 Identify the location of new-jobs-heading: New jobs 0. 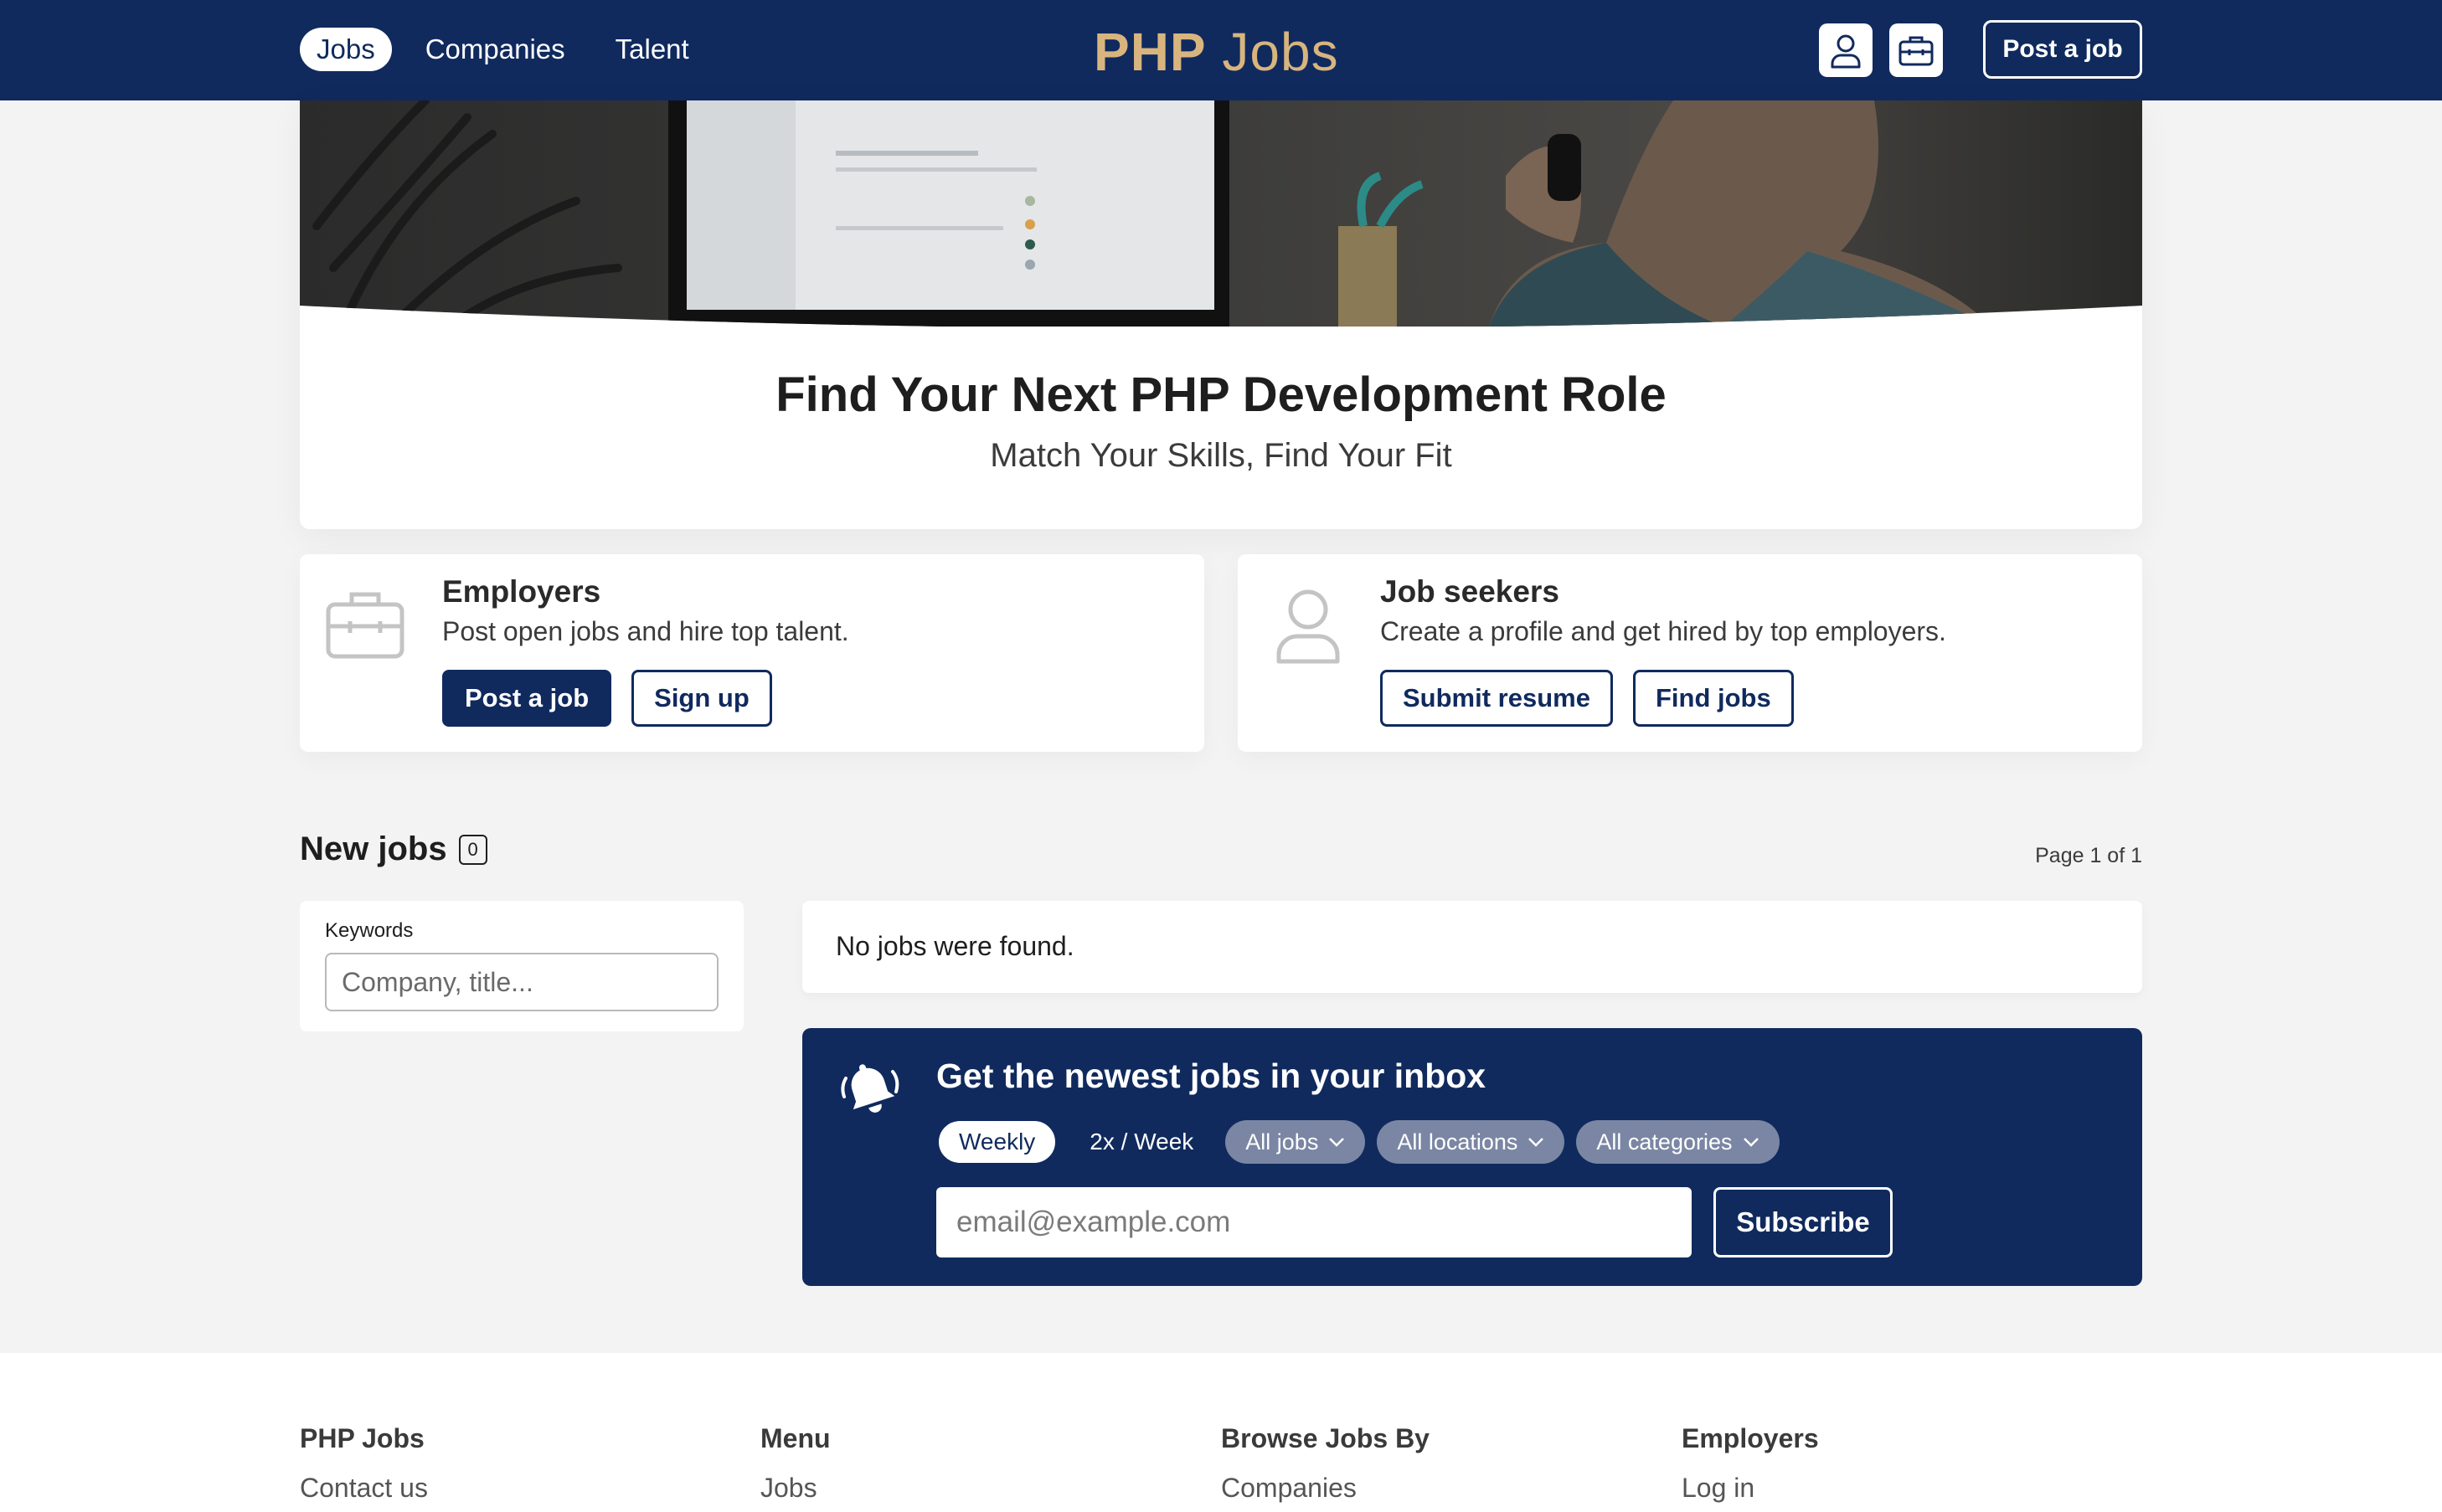
(393, 849).